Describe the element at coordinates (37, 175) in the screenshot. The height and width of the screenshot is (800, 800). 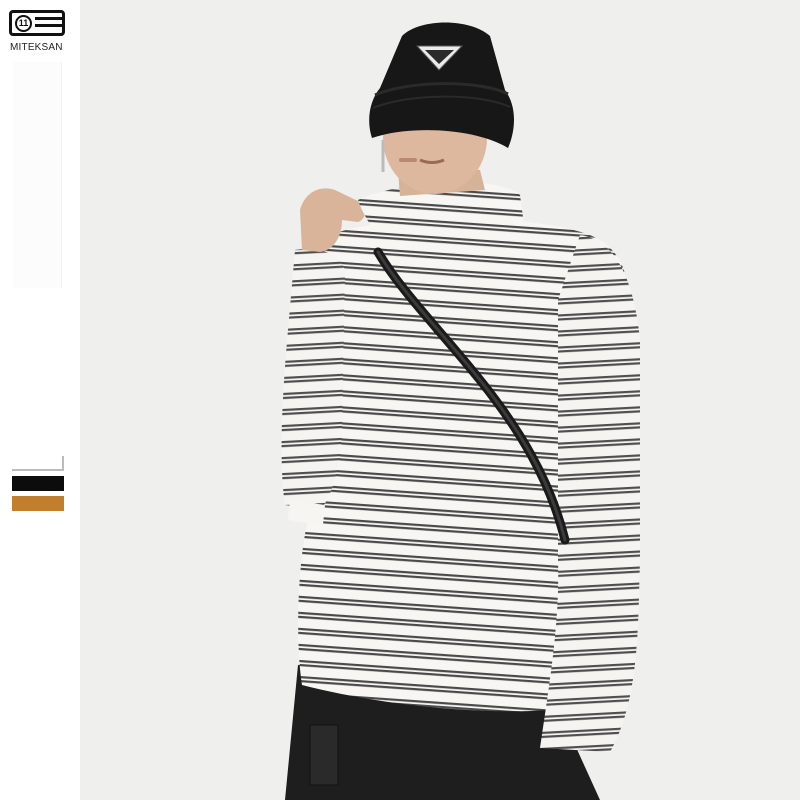
I see `side-panel` at that location.